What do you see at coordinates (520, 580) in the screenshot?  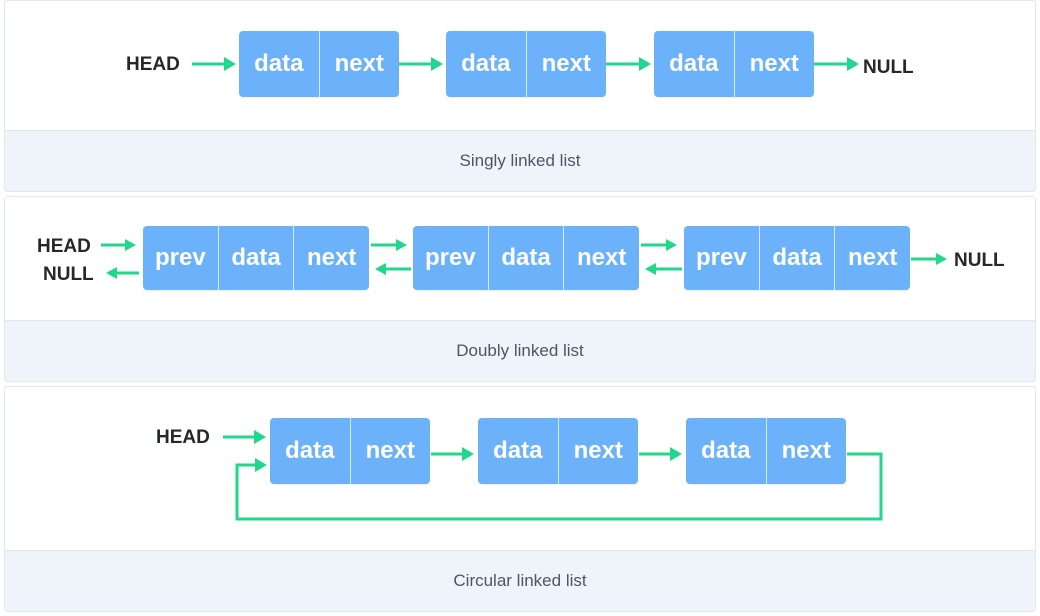 I see `circular-caption: Circular linked list` at bounding box center [520, 580].